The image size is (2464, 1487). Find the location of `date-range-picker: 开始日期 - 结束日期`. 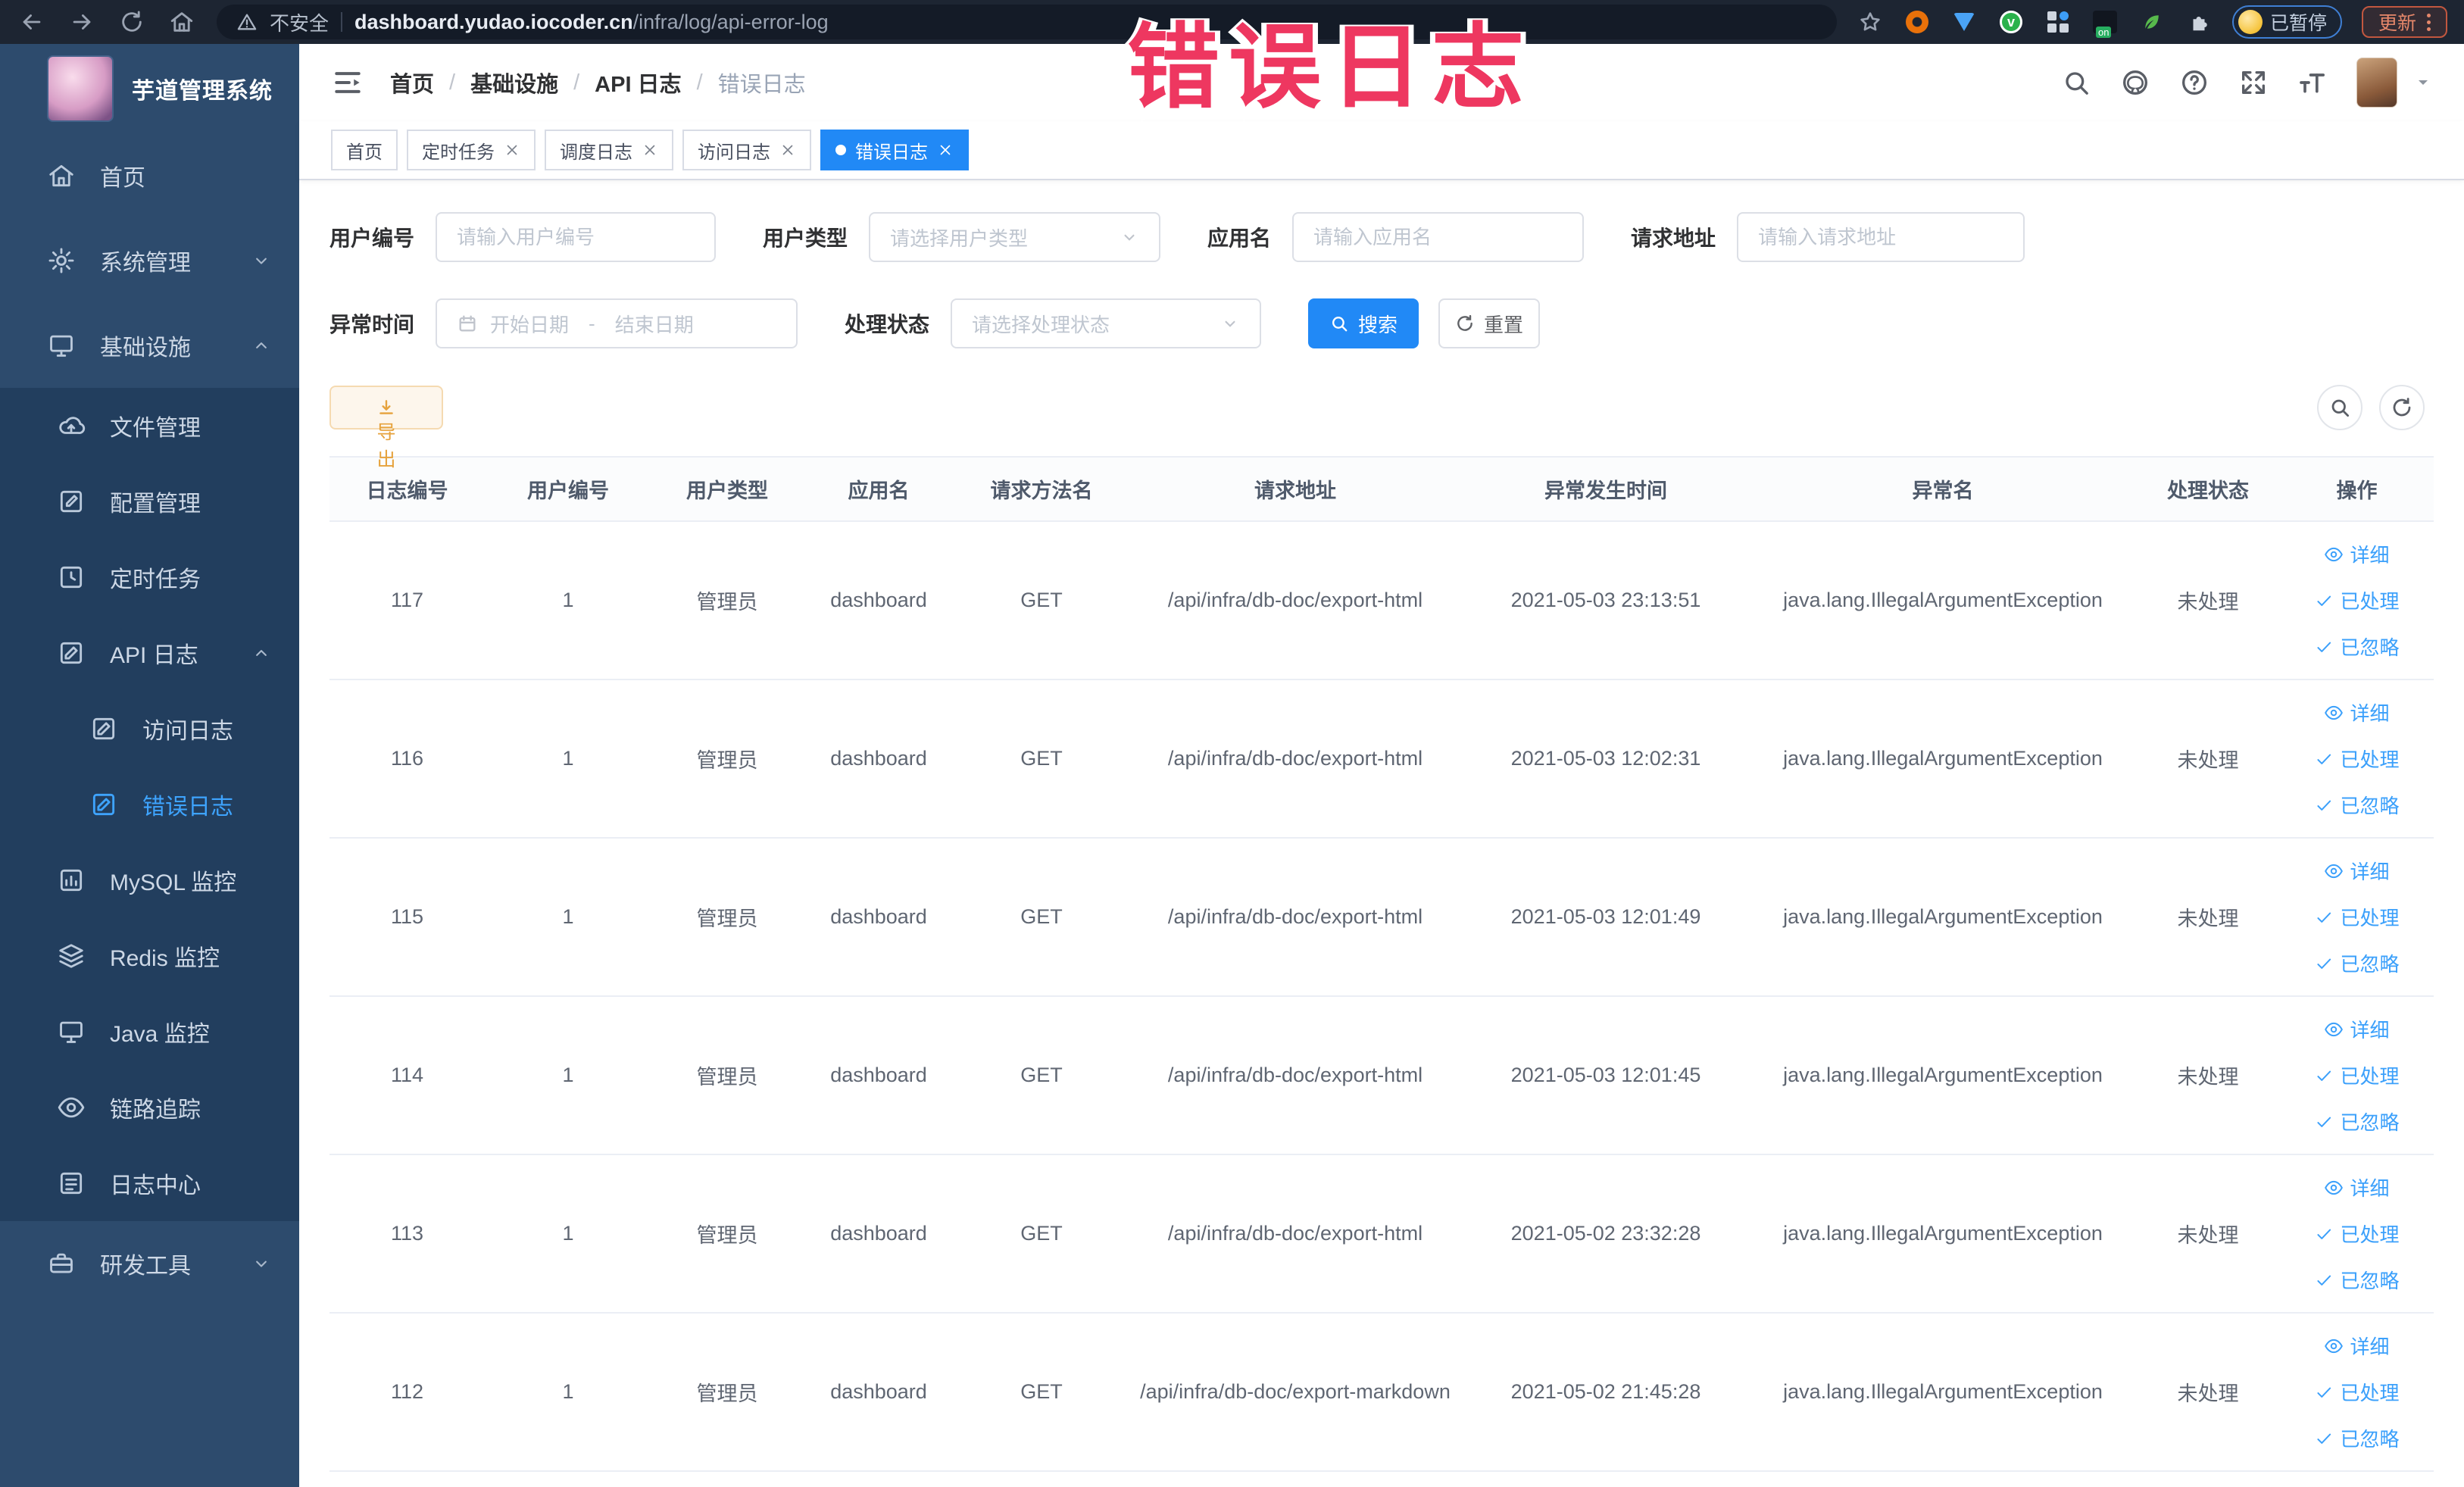

date-range-picker: 开始日期 - 结束日期 is located at coordinates (617, 323).